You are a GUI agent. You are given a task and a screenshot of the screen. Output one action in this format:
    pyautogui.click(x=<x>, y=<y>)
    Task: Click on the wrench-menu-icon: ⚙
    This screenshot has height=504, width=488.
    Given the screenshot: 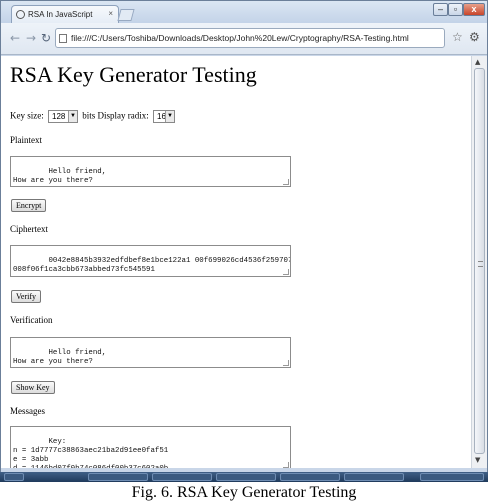 What is the action you would take?
    pyautogui.click(x=474, y=37)
    